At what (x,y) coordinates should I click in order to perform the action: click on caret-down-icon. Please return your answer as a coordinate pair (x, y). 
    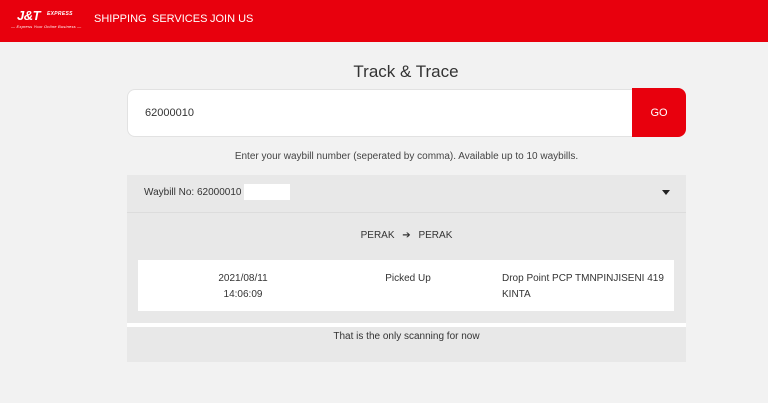
    Looking at the image, I should click on (666, 192).